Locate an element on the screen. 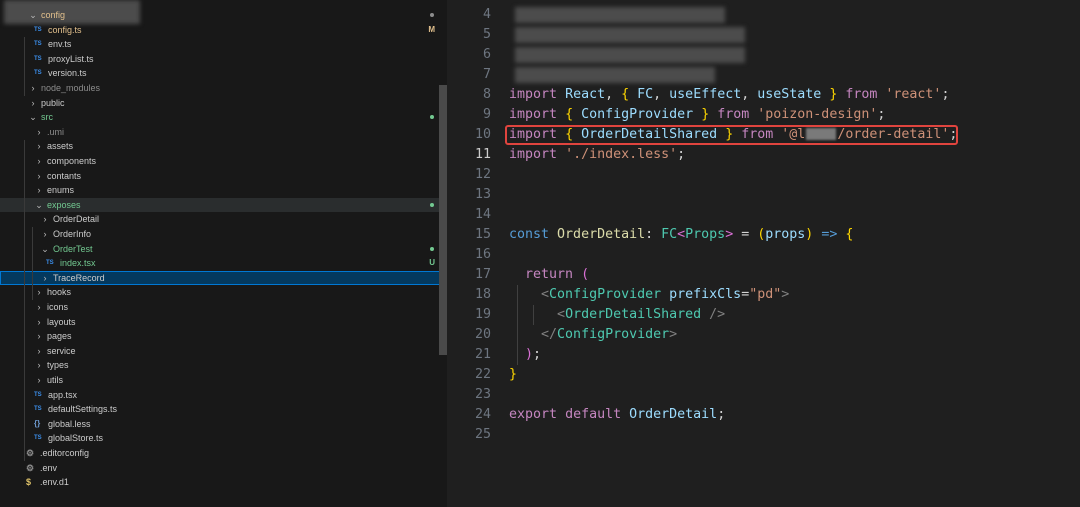 The width and height of the screenshot is (1080, 507). code-line: 24 export default OrderDetail; is located at coordinates (763, 415).